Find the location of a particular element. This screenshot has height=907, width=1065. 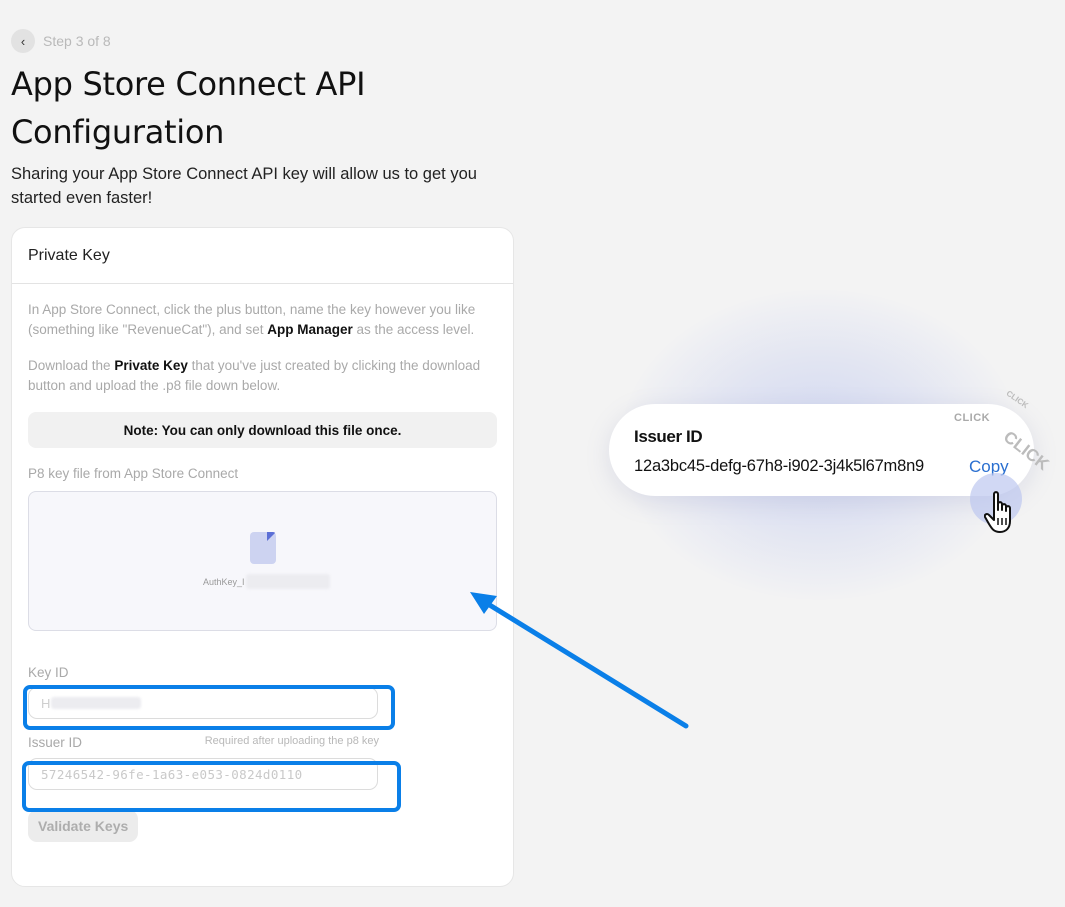

click-hint: CLICK is located at coordinates (972, 418).